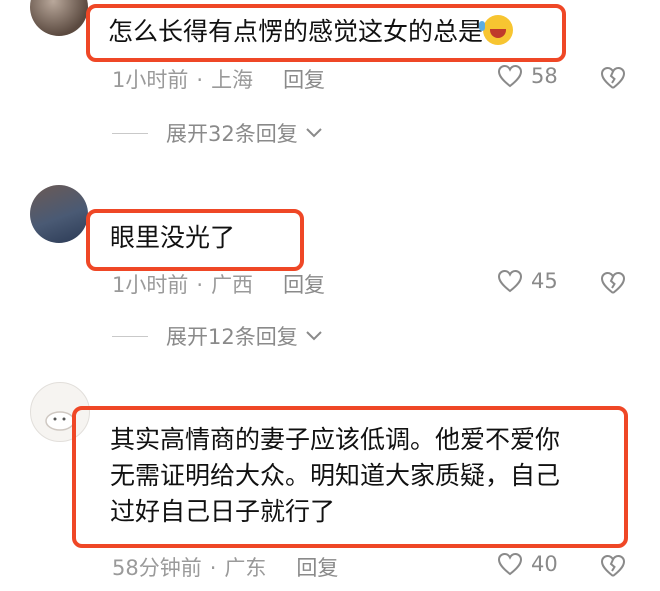 This screenshot has width=660, height=591. Describe the element at coordinates (232, 134) in the screenshot. I see `expand-replies-label: 展开32条回复` at that location.